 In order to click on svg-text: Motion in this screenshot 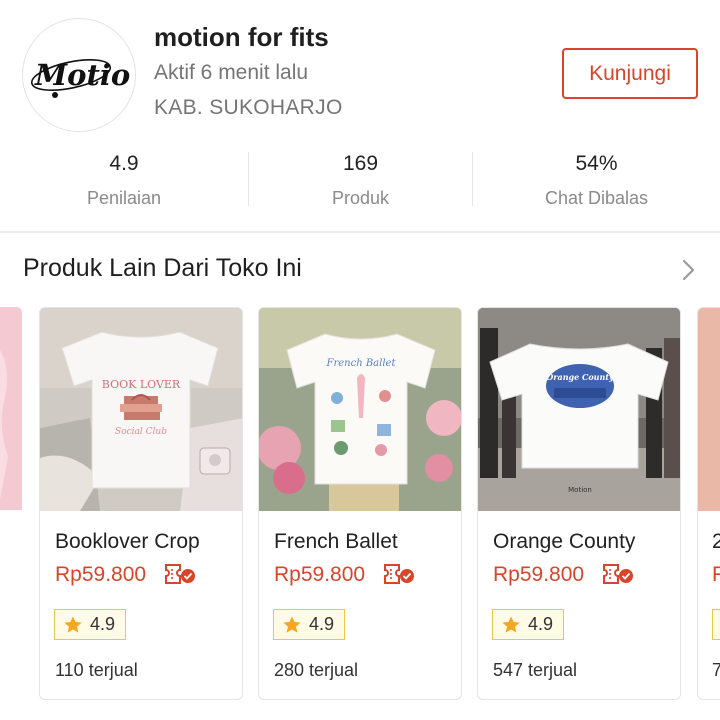, I will do `click(580, 490)`.